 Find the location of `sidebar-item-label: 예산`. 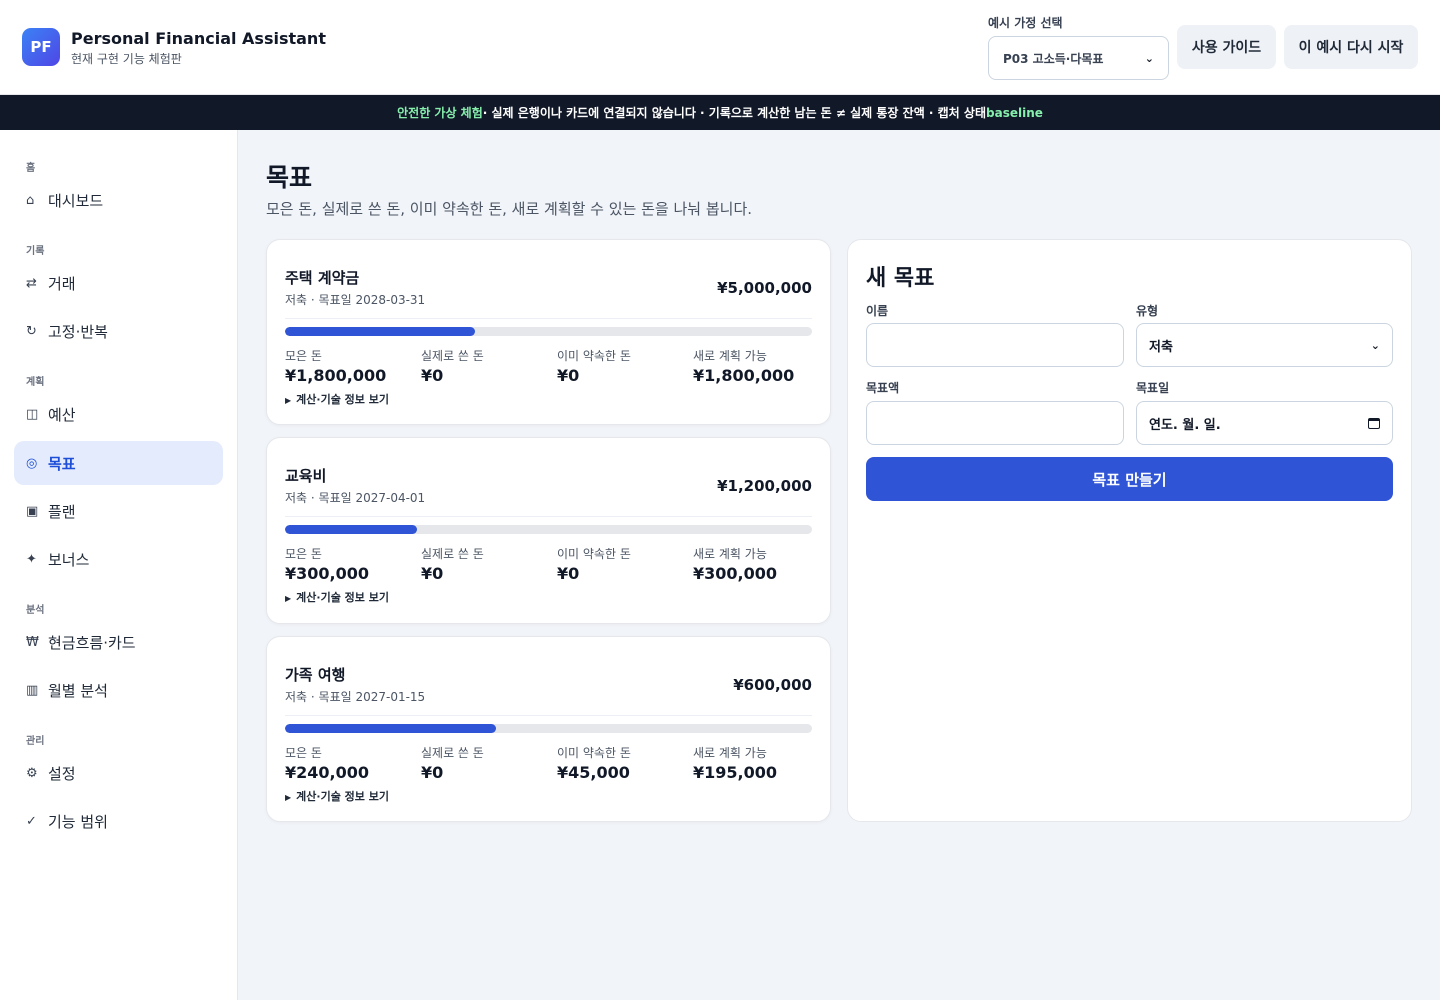

sidebar-item-label: 예산 is located at coordinates (62, 414).